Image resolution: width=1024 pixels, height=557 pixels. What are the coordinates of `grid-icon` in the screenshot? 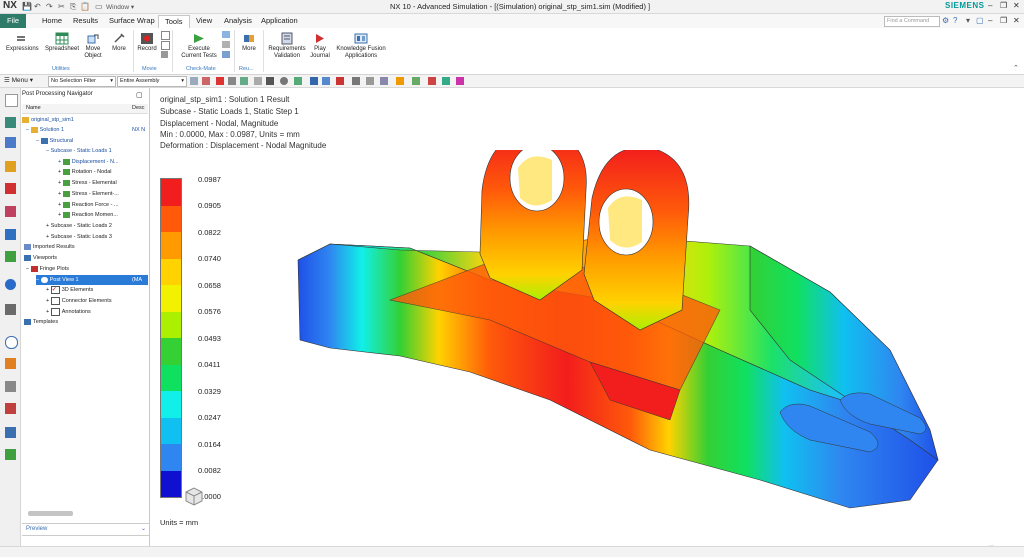 It's located at (384, 81).